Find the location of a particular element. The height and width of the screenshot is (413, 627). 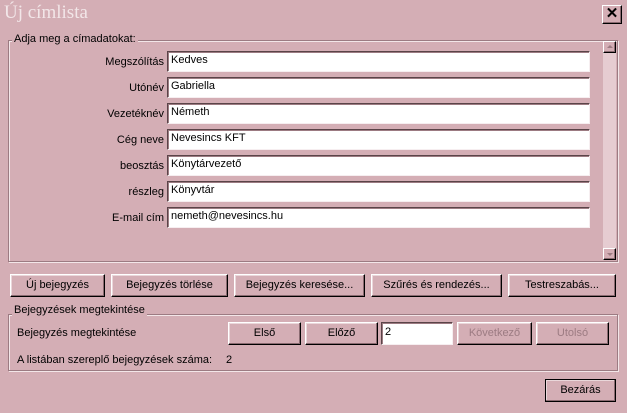

next-entry-label: Következő is located at coordinates (494, 333).